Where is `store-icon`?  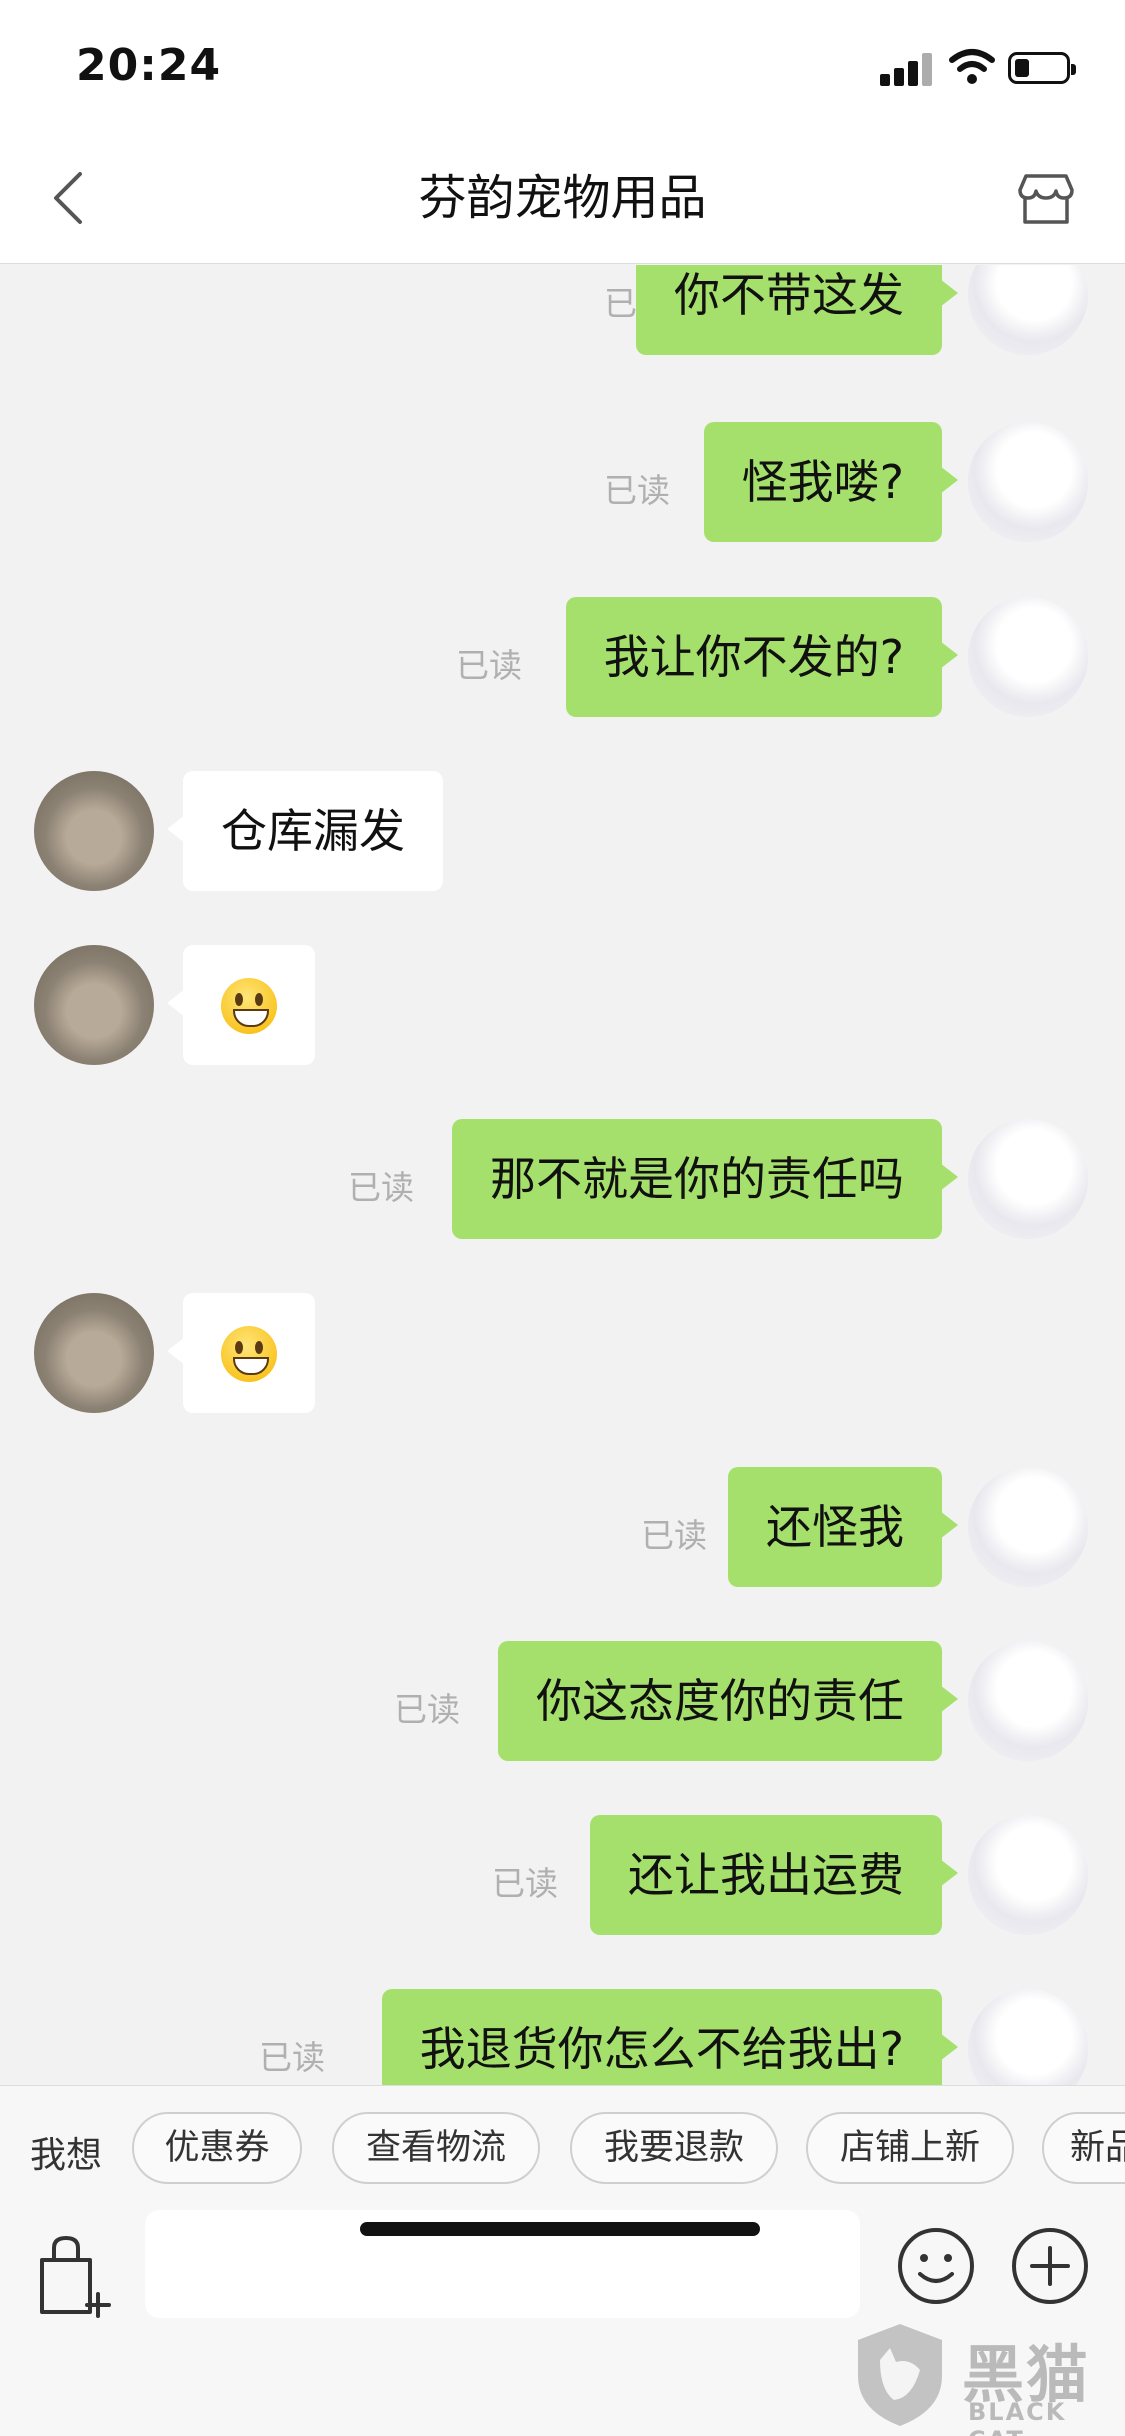
store-icon is located at coordinates (1046, 198).